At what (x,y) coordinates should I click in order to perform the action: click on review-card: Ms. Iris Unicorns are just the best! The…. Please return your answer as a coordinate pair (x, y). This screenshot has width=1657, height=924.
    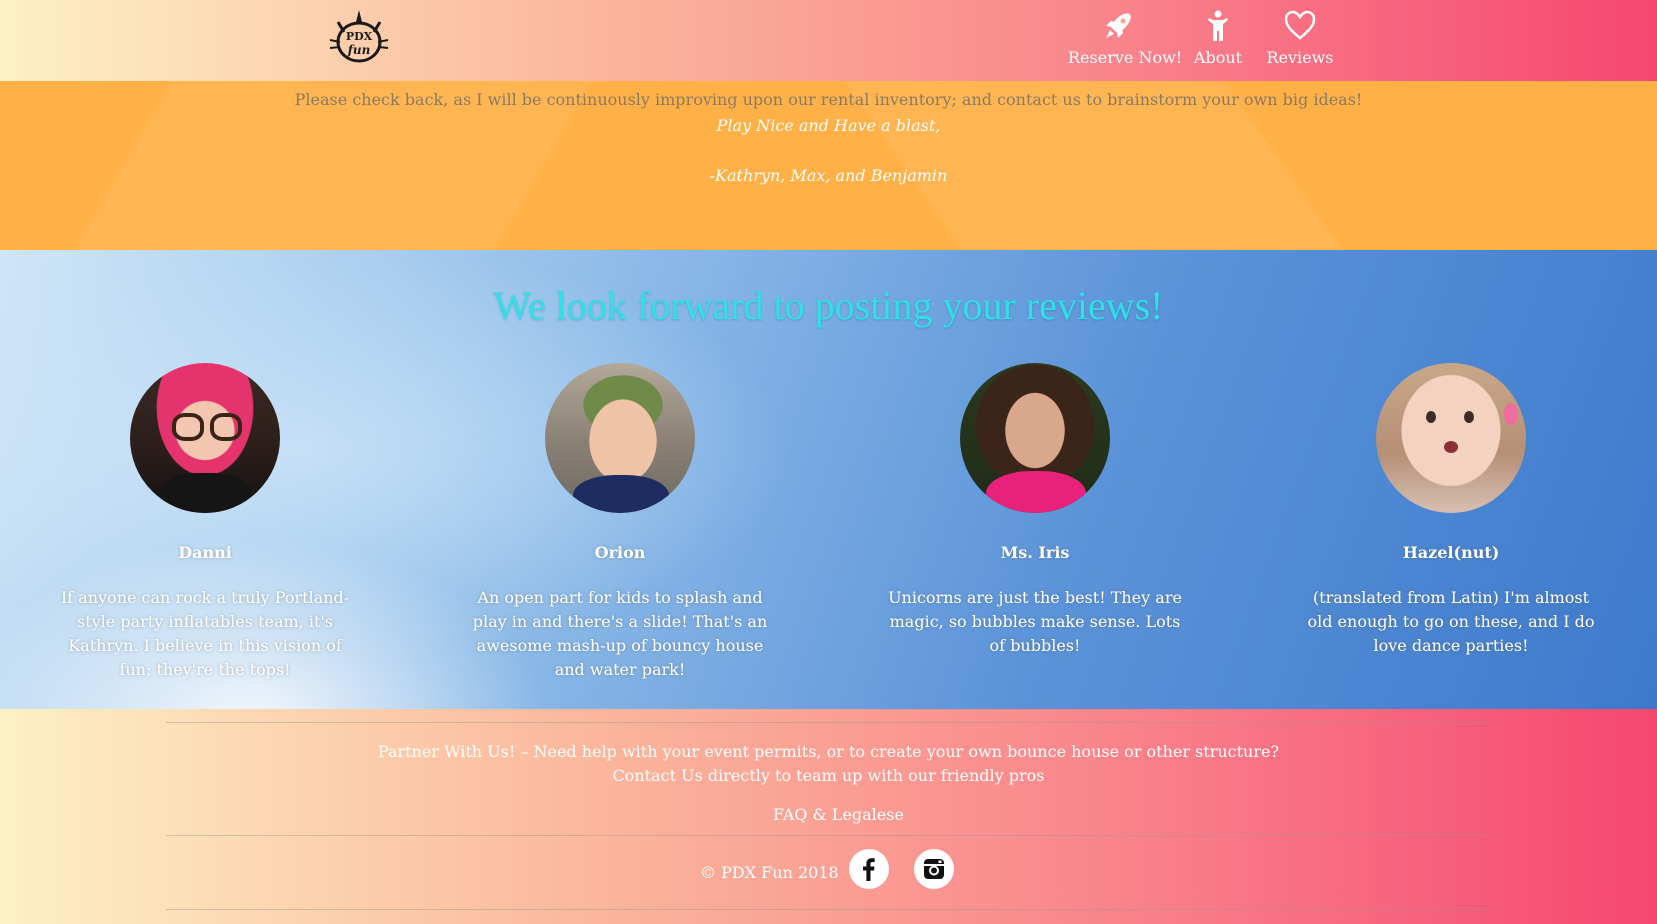
    Looking at the image, I should click on (1035, 510).